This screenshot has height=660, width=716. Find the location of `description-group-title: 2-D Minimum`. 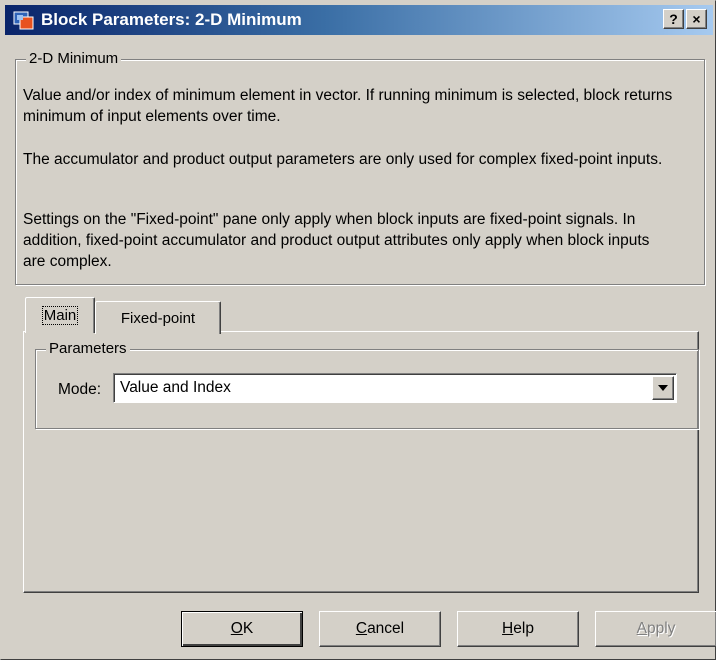

description-group-title: 2-D Minimum is located at coordinates (74, 59).